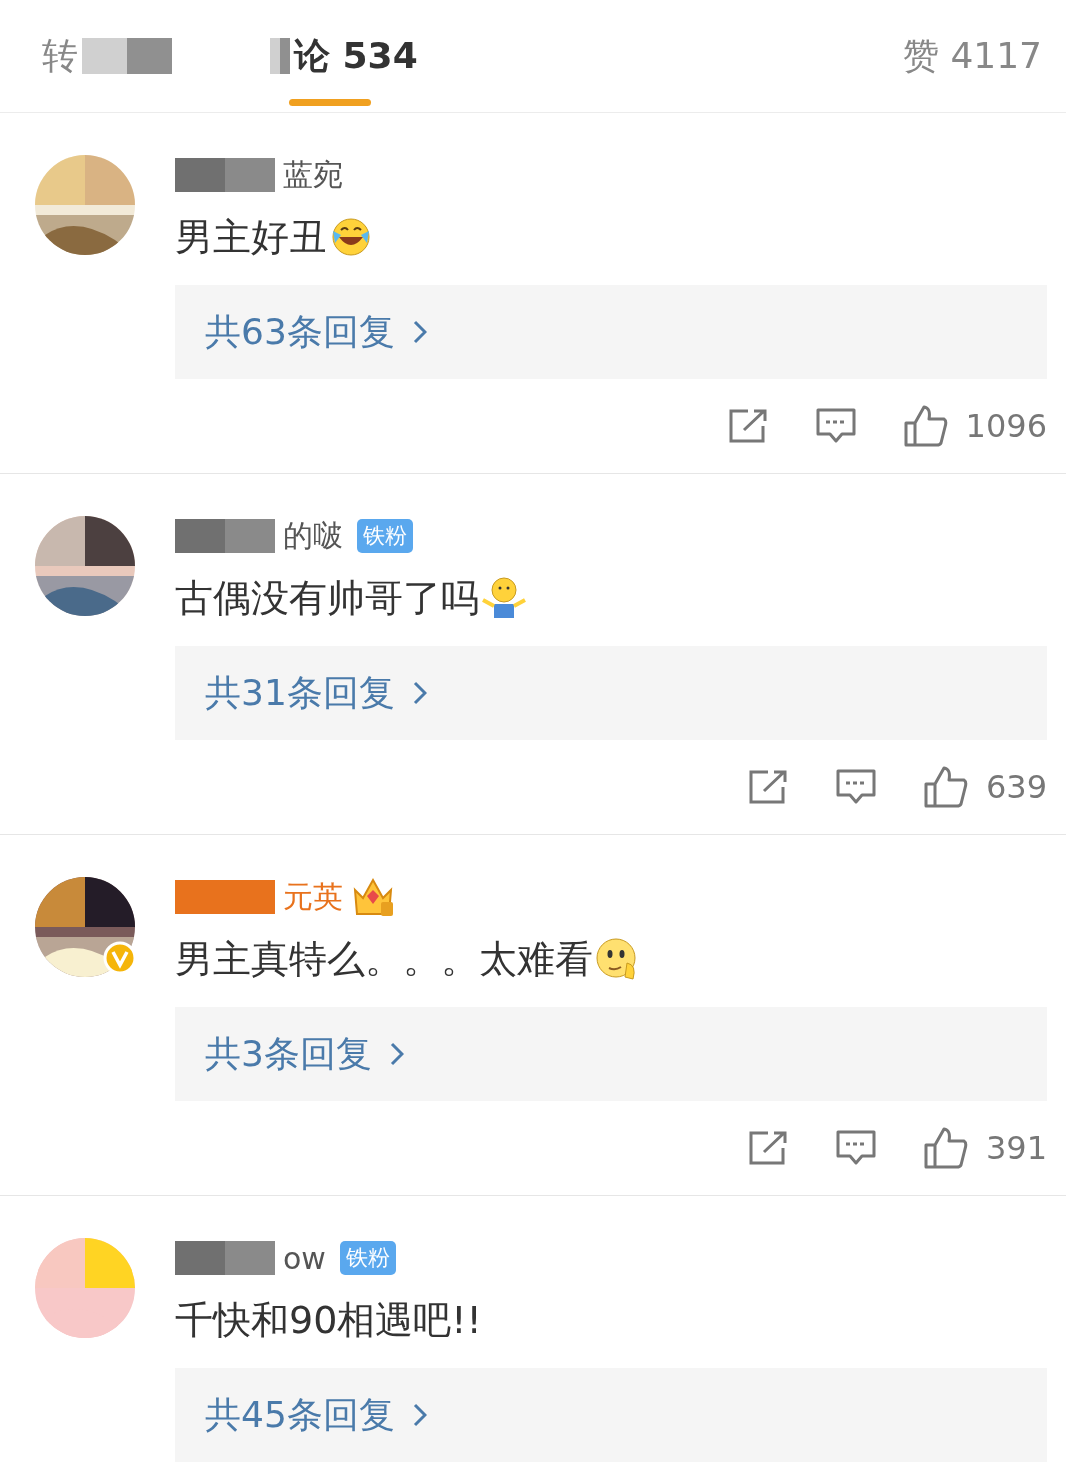 Image resolution: width=1066 pixels, height=1472 pixels. Describe the element at coordinates (975, 426) in the screenshot. I see `like-button: 1096` at that location.